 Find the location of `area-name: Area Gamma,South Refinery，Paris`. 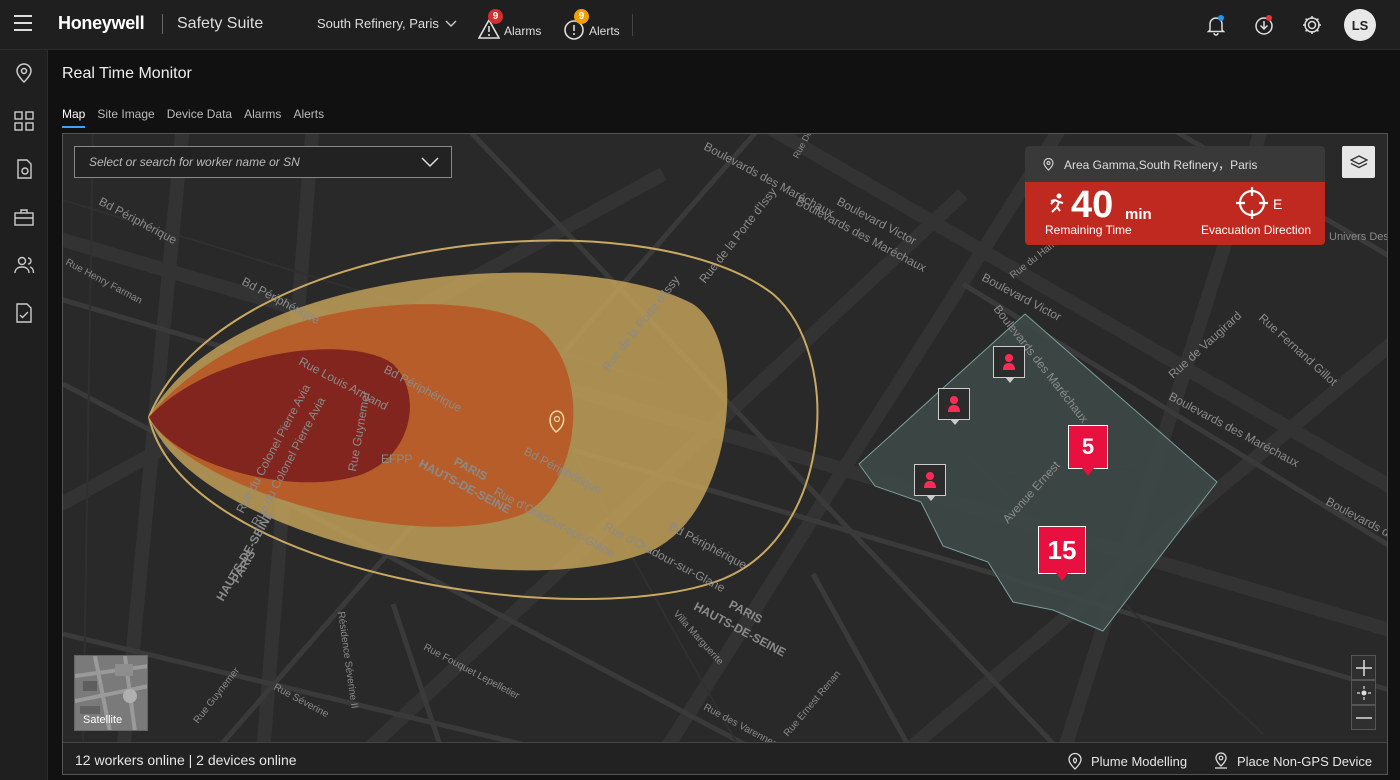

area-name: Area Gamma,South Refinery，Paris is located at coordinates (1161, 164).